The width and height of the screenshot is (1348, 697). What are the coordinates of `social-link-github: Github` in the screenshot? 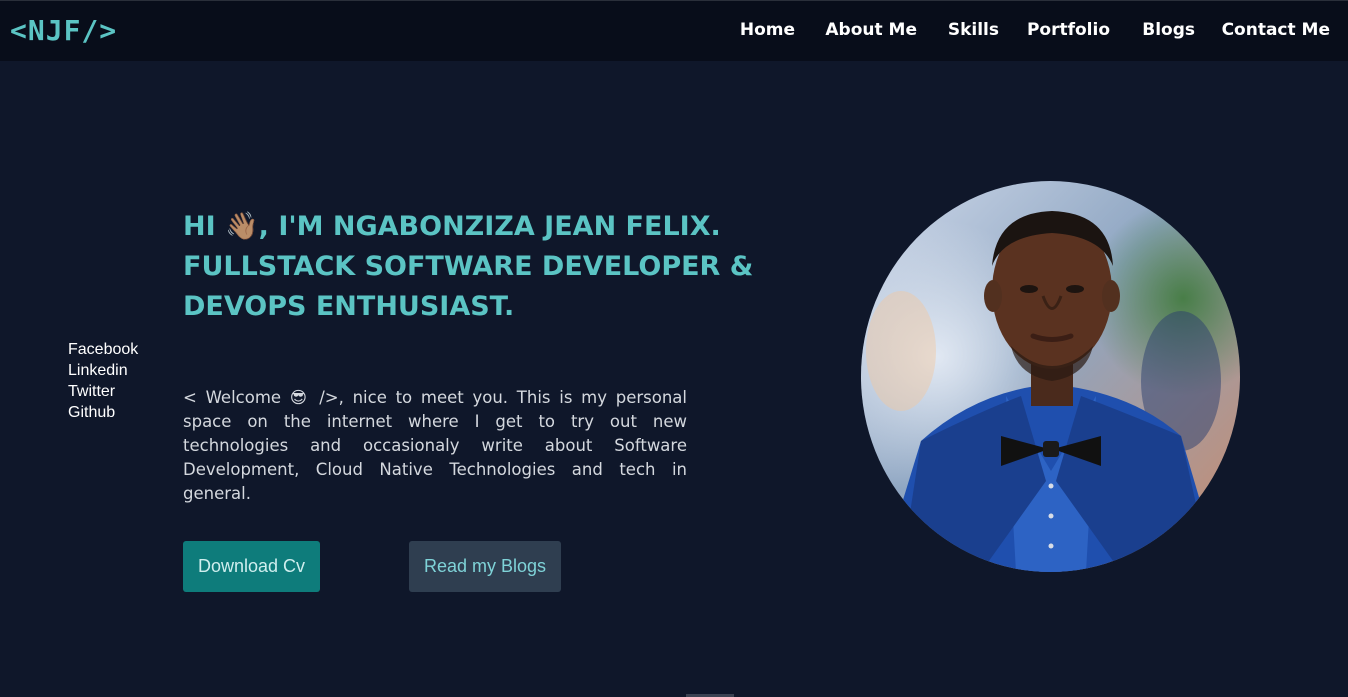 It's located at (103, 412).